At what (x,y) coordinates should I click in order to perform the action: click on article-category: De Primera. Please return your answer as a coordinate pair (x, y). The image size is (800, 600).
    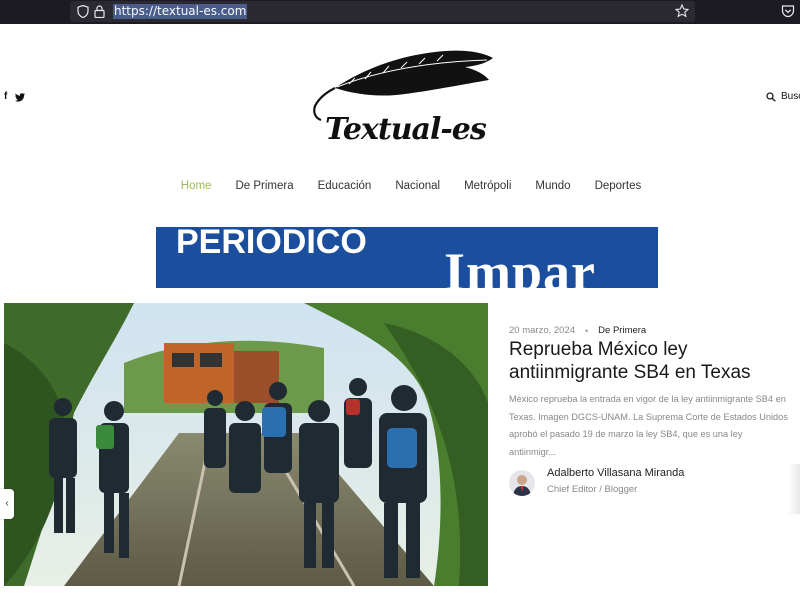
    Looking at the image, I should click on (622, 330).